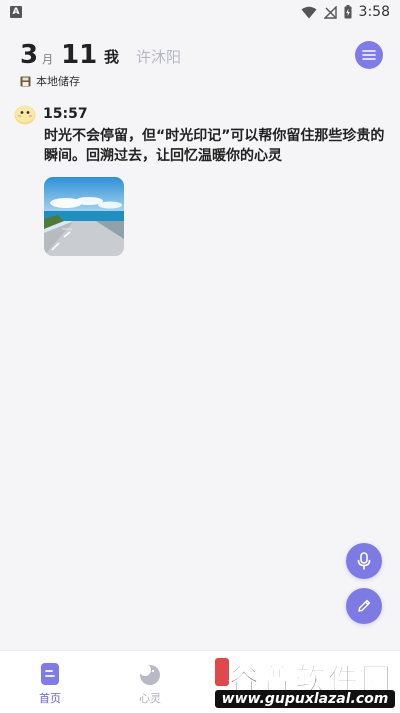 This screenshot has width=400, height=713. I want to click on save-disk-icon, so click(25, 81).